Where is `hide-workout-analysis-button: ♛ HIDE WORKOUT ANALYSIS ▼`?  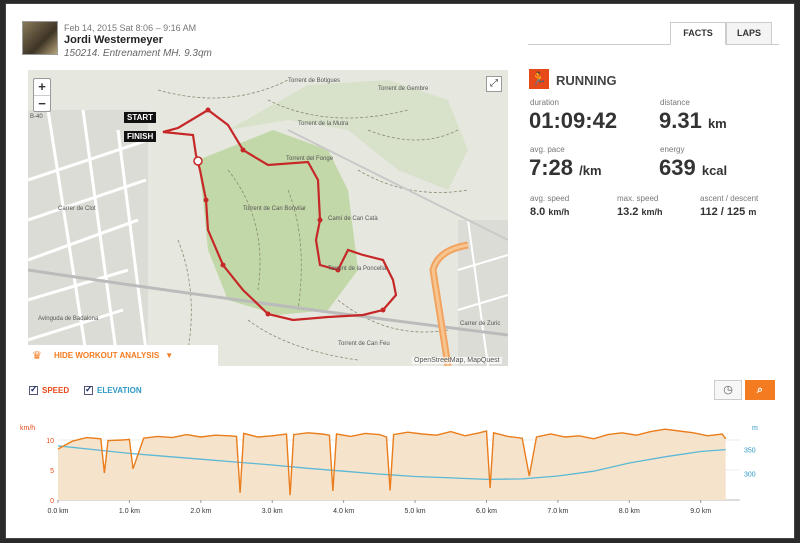
hide-workout-analysis-button: ♛ HIDE WORKOUT ANALYSIS ▼ is located at coordinates (123, 355).